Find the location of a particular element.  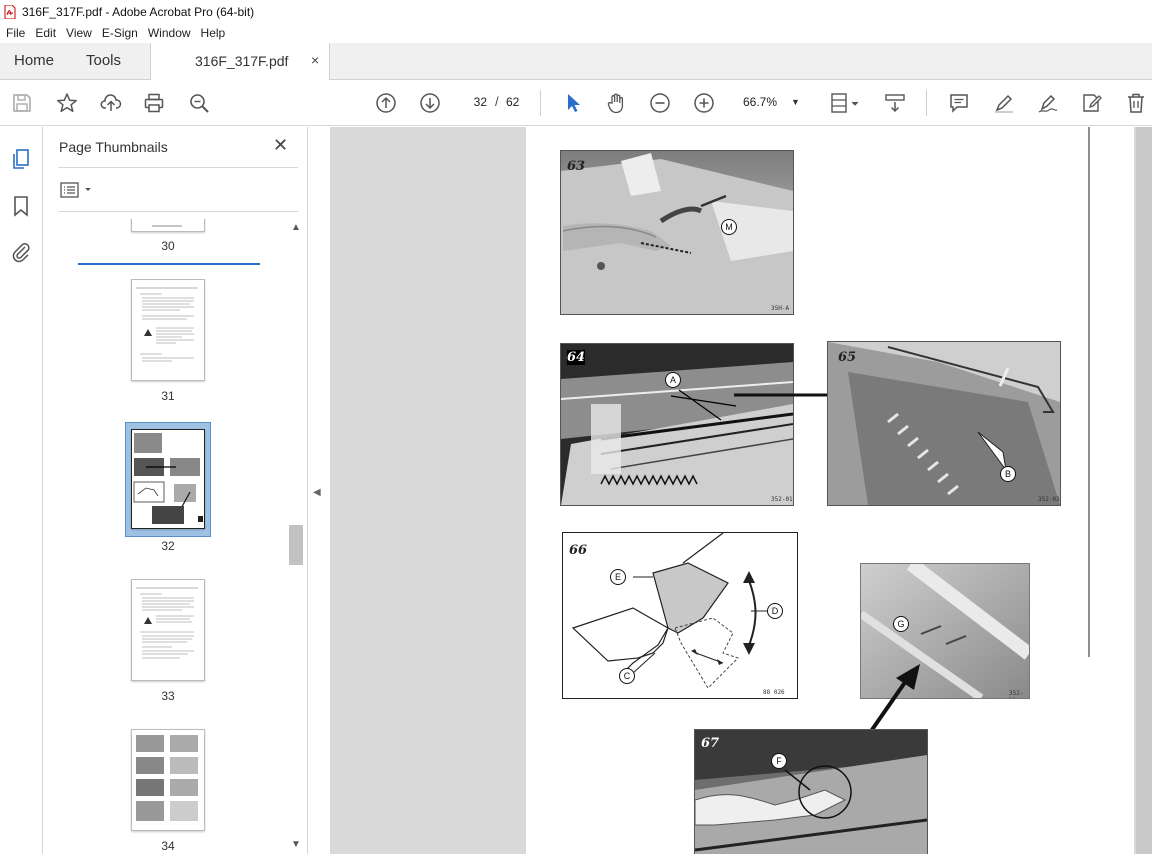

page-edge is located at coordinates (1144, 490).